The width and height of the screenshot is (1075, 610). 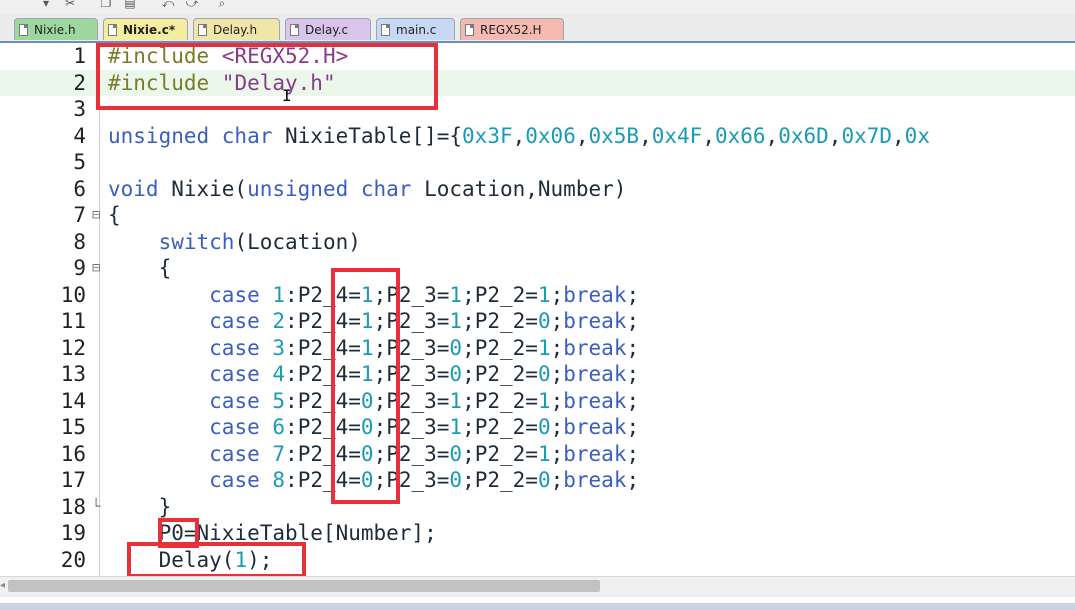 I want to click on toolbar: ▾ ✂ ❐ ▤ ⤺ ⤻ ⌕, so click(x=537, y=7).